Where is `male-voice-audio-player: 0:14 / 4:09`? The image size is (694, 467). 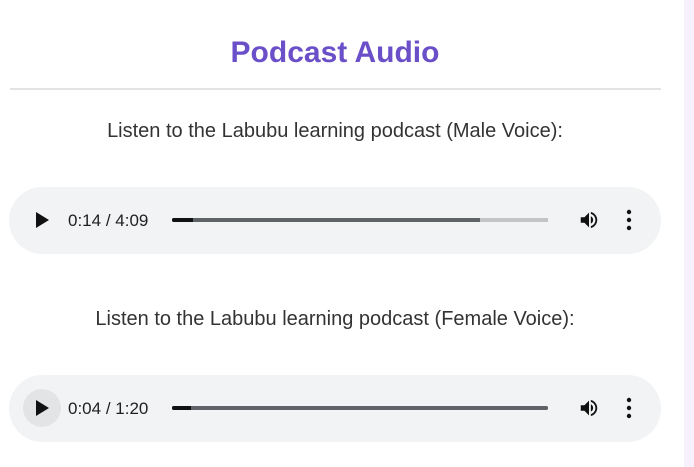
male-voice-audio-player: 0:14 / 4:09 is located at coordinates (335, 220).